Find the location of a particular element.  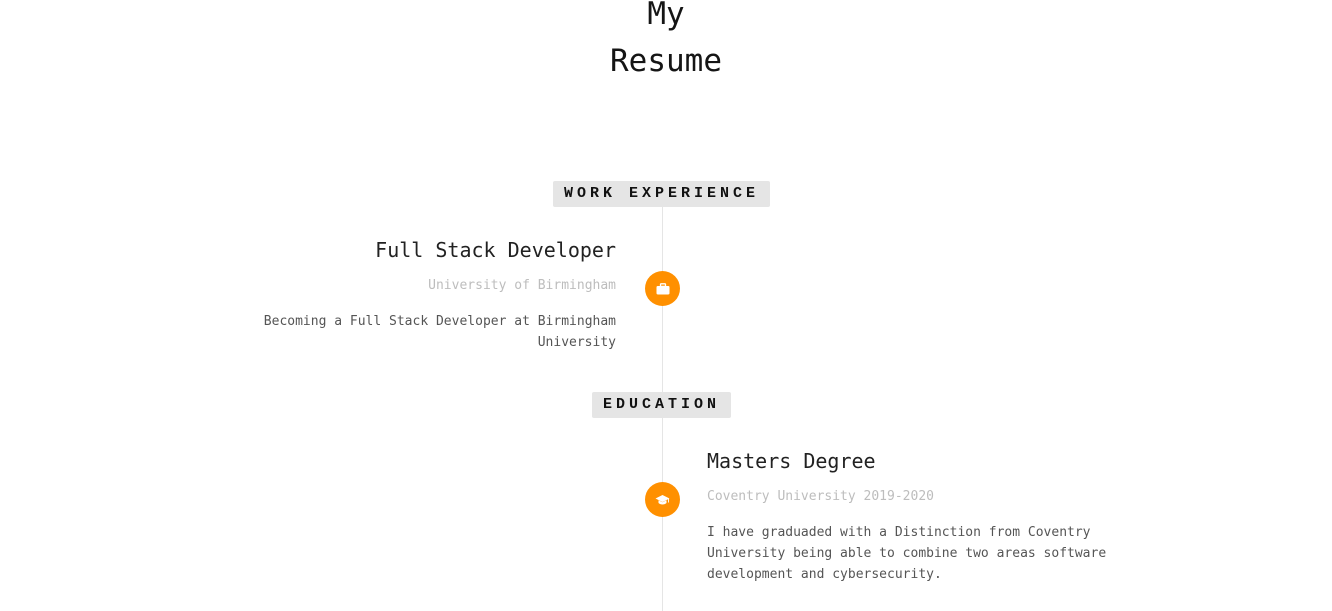

entry-organization: University of Birmingham is located at coordinates (522, 285).